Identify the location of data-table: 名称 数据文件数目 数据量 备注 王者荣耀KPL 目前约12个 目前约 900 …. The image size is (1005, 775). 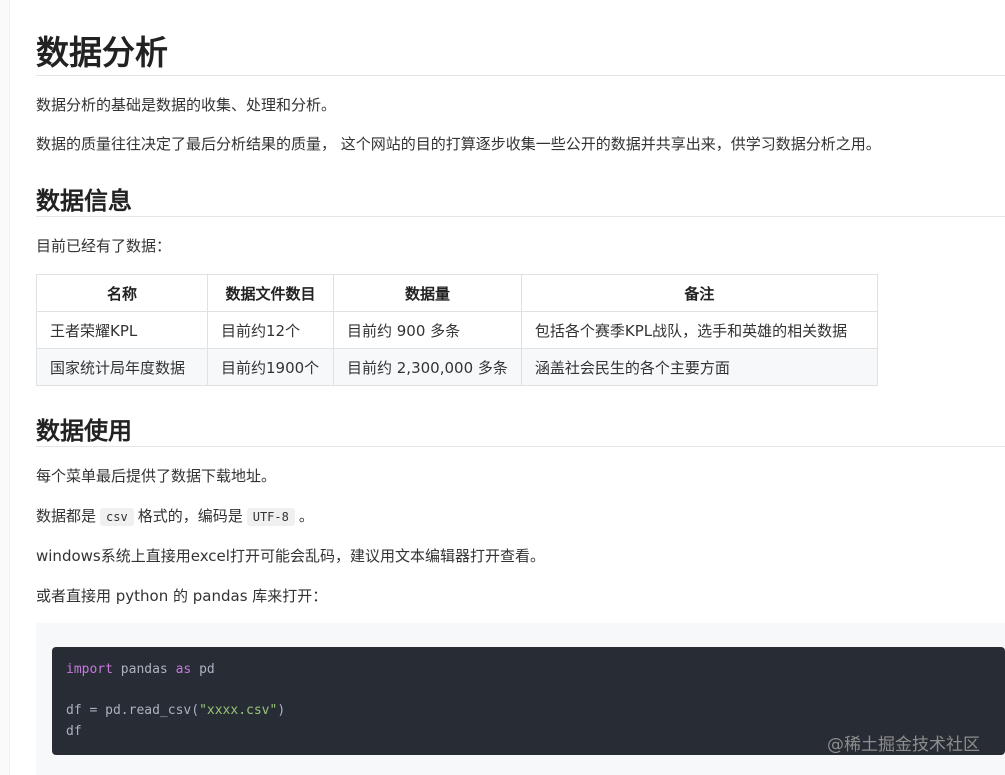
(457, 330).